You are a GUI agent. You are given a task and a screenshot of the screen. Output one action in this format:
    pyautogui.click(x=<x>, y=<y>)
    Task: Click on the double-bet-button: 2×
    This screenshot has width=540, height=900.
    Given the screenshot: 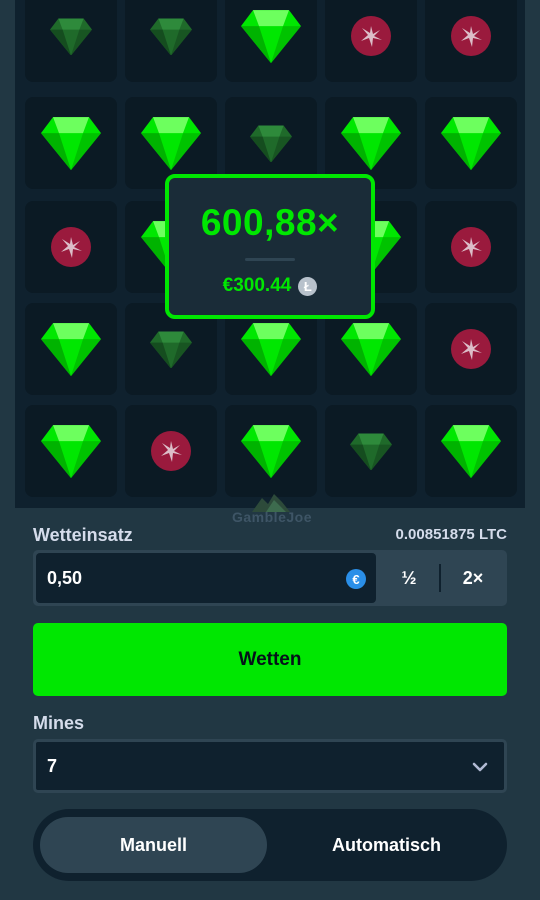 What is the action you would take?
    pyautogui.click(x=473, y=578)
    